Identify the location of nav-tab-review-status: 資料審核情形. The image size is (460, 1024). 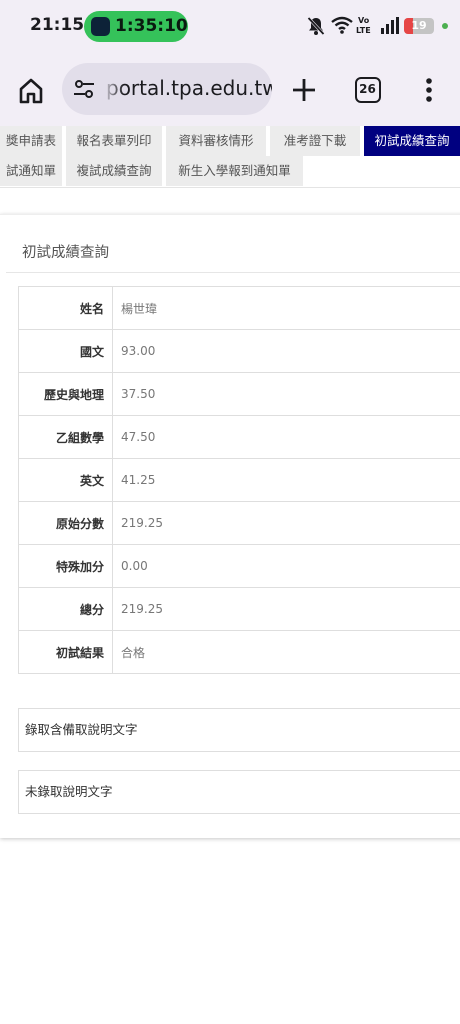
(216, 141).